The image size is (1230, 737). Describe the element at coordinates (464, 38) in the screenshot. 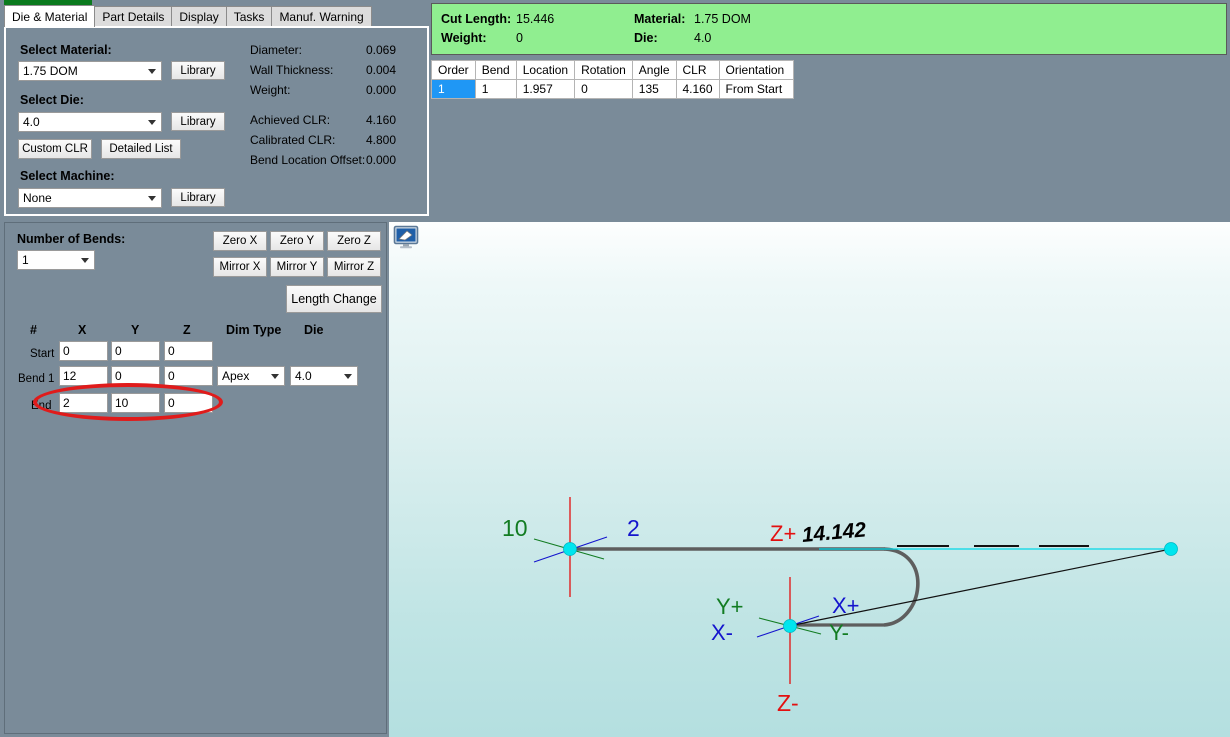

I see `summary-weight-label: Weight:` at that location.